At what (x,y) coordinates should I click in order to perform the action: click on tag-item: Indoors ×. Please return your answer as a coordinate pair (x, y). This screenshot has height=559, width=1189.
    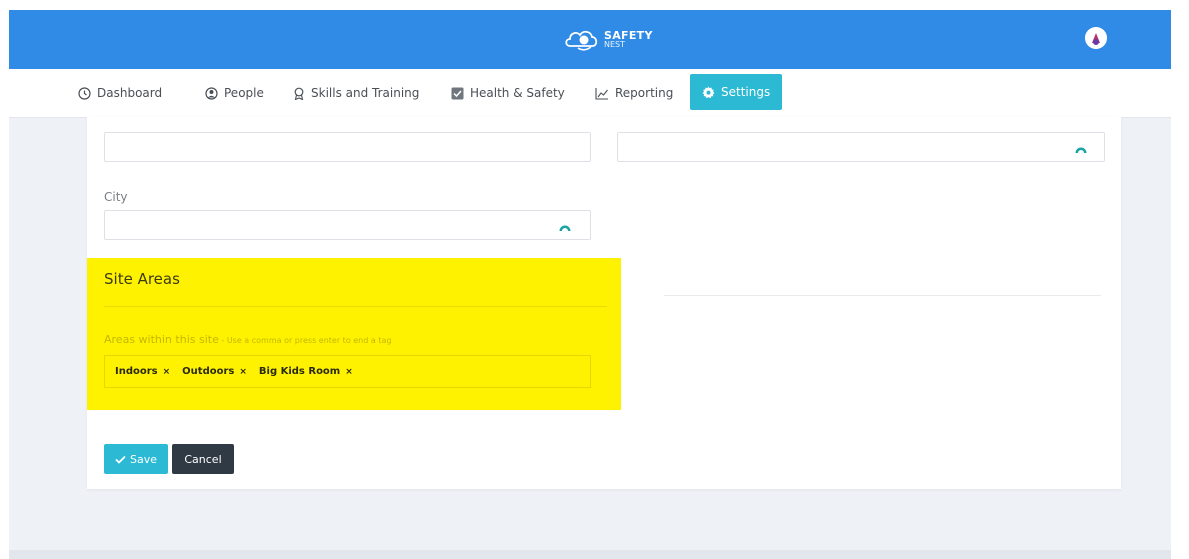
    Looking at the image, I should click on (142, 371).